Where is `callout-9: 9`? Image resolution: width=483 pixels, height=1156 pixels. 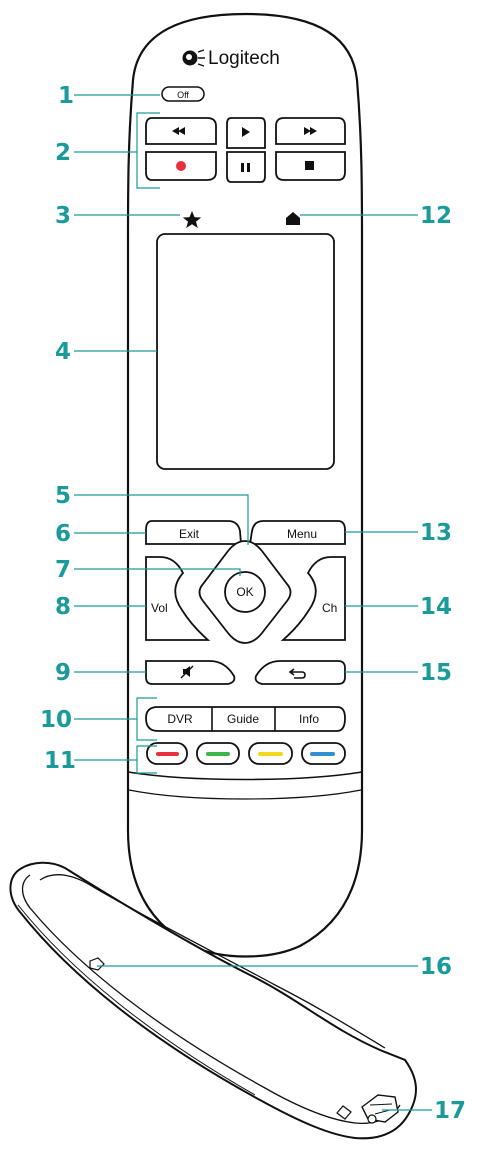 callout-9: 9 is located at coordinates (63, 673).